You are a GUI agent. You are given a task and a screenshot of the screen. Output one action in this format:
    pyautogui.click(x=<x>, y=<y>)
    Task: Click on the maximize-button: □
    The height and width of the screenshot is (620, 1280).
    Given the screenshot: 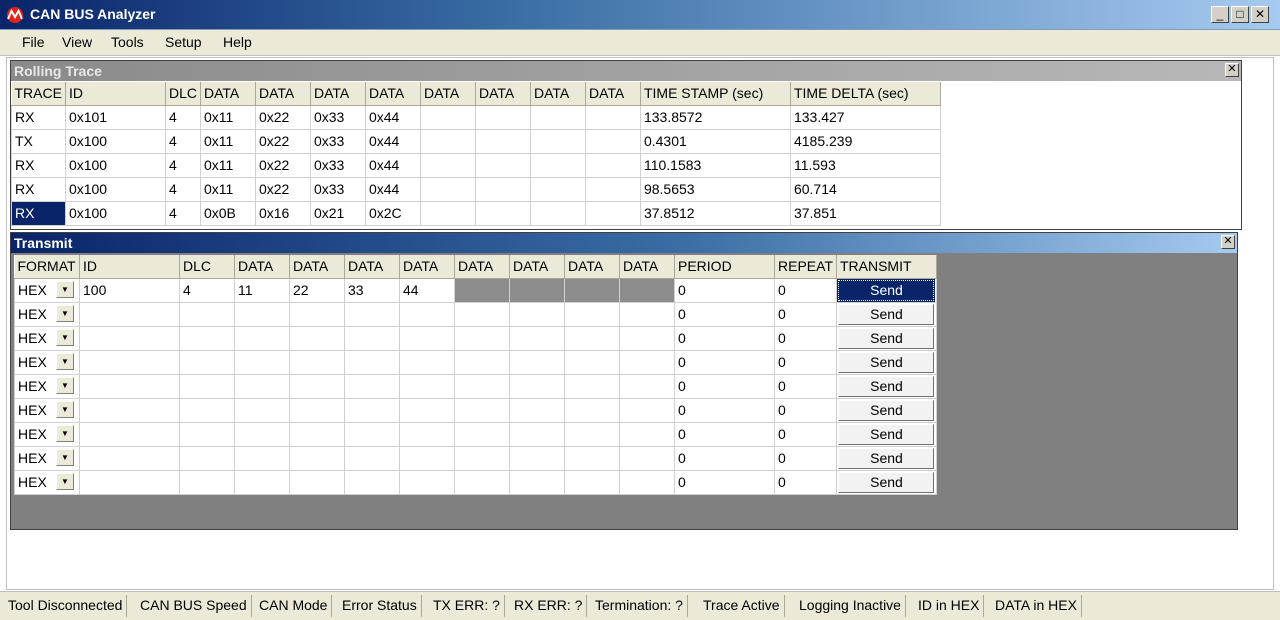 What is the action you would take?
    pyautogui.click(x=1240, y=14)
    